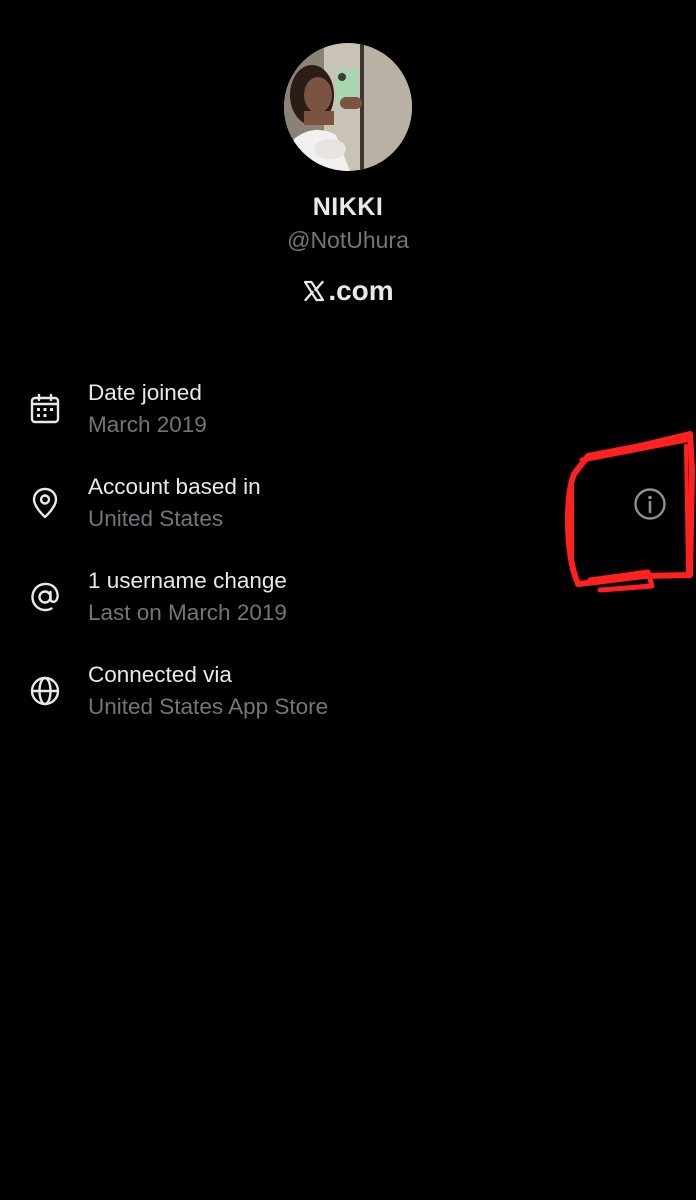 Image resolution: width=696 pixels, height=1200 pixels. Describe the element at coordinates (45, 503) in the screenshot. I see `location-pin-icon` at that location.